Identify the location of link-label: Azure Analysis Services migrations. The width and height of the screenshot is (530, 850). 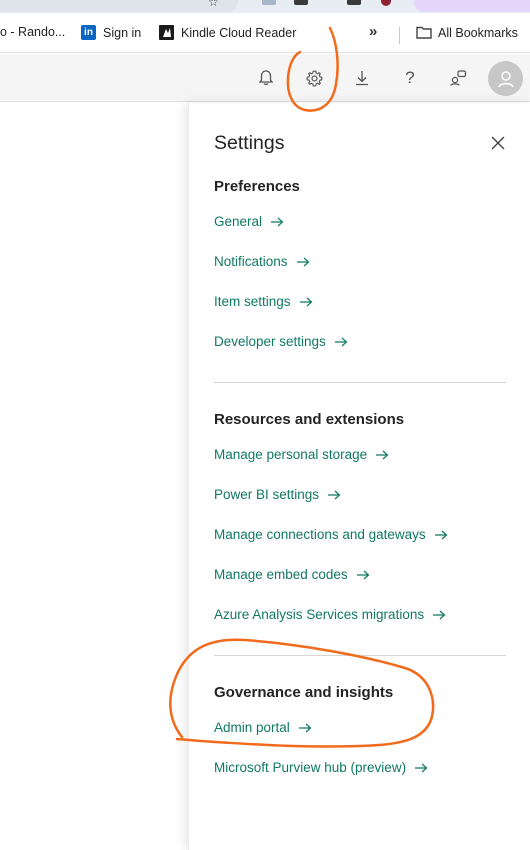
(319, 614).